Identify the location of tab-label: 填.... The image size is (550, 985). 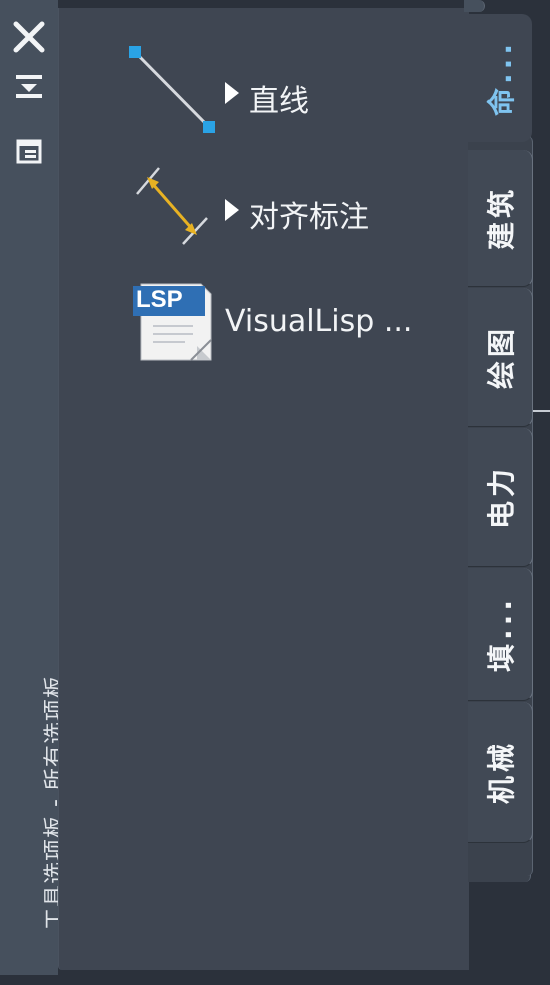
(501, 634).